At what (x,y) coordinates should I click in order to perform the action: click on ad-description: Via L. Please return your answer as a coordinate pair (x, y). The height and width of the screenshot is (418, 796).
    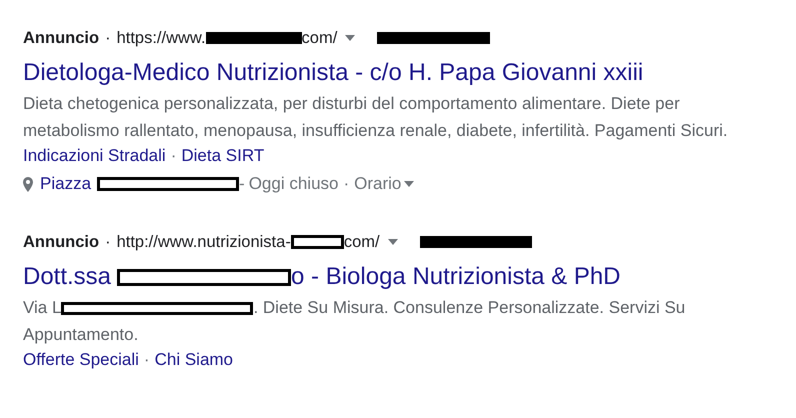
    Looking at the image, I should click on (42, 307).